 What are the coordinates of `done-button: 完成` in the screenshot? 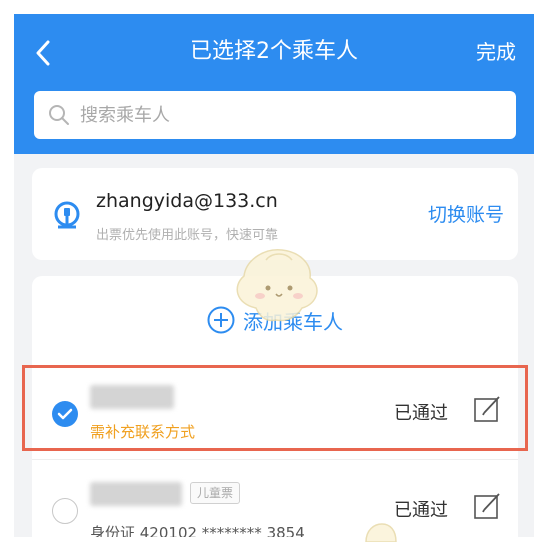 It's located at (496, 52).